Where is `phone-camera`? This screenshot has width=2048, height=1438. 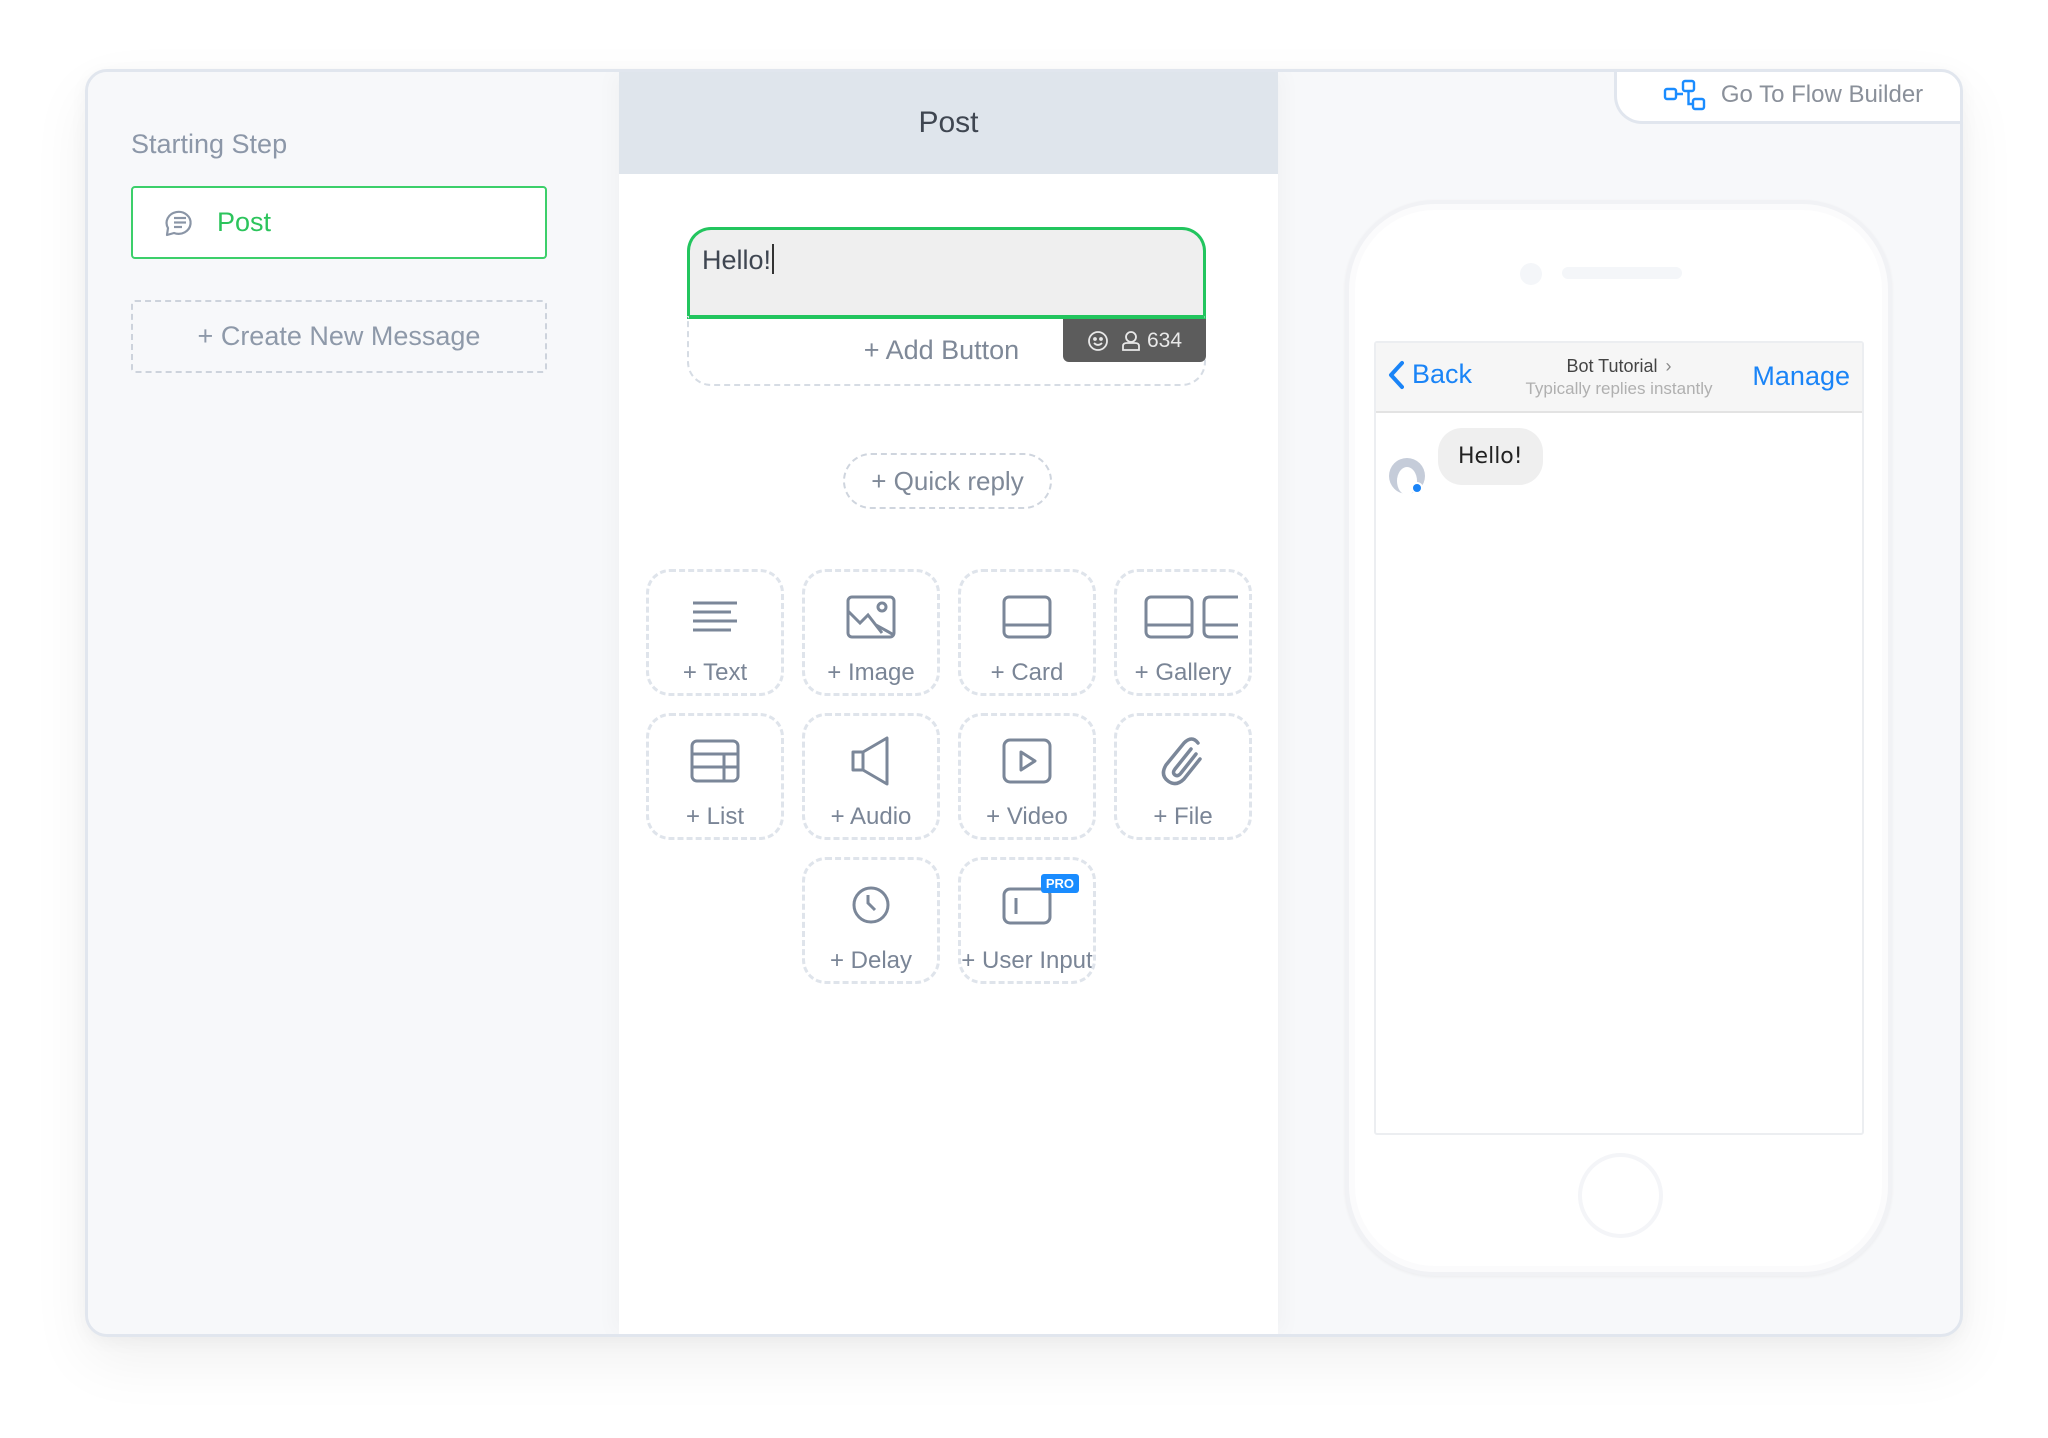 phone-camera is located at coordinates (1531, 274).